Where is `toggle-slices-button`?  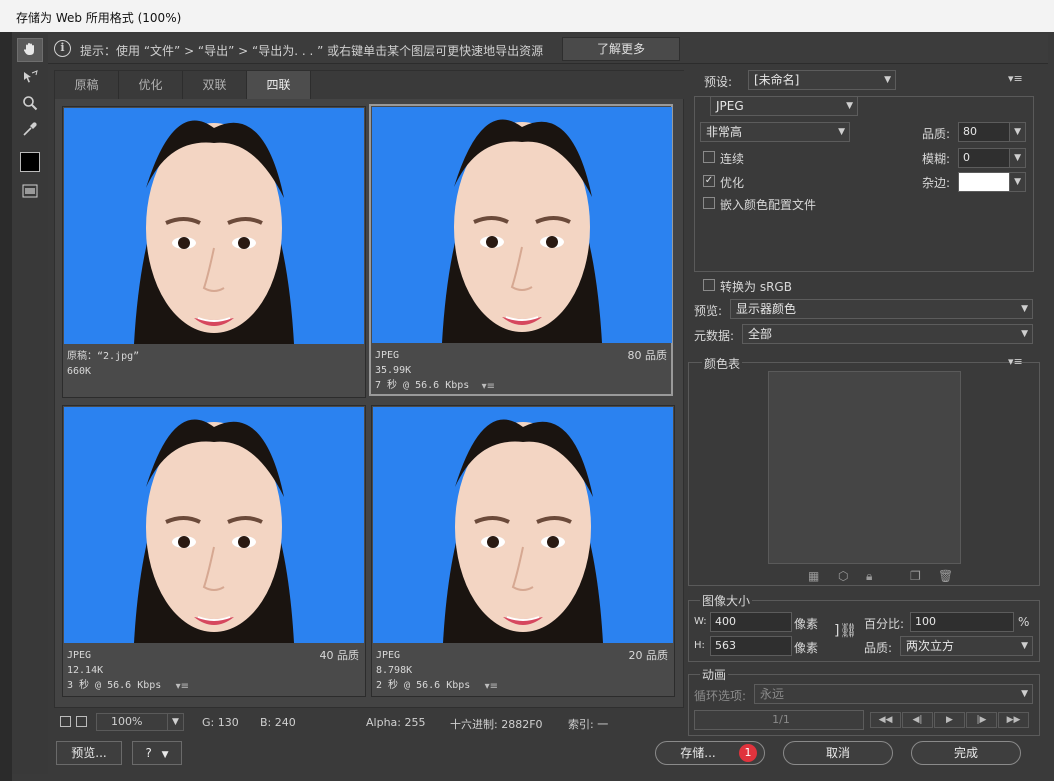 toggle-slices-button is located at coordinates (30, 192).